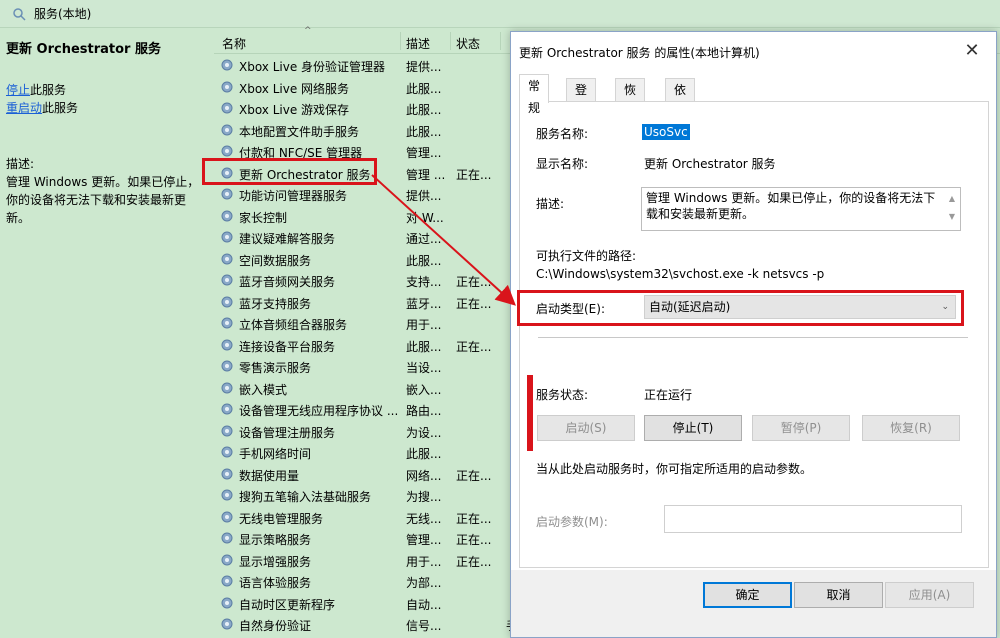  Describe the element at coordinates (418, 43) in the screenshot. I see `column-description: 描述` at that location.